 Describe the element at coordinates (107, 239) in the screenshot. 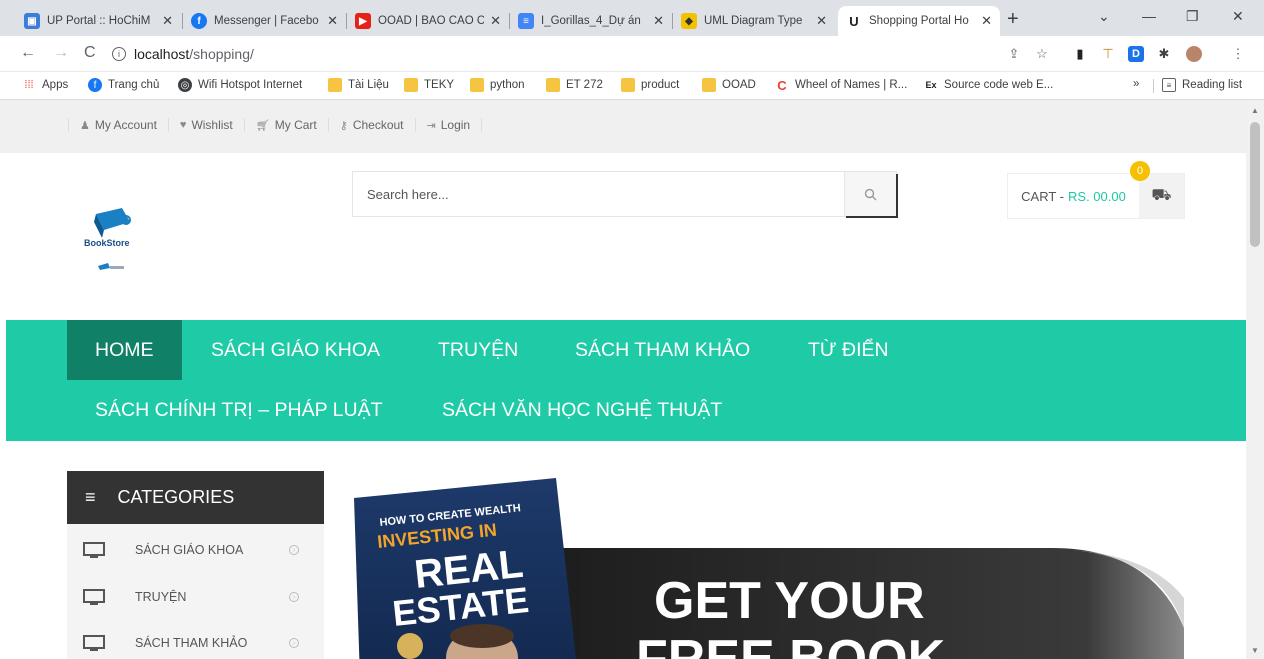

I see `bookstore-logo-icon: BookStore` at that location.